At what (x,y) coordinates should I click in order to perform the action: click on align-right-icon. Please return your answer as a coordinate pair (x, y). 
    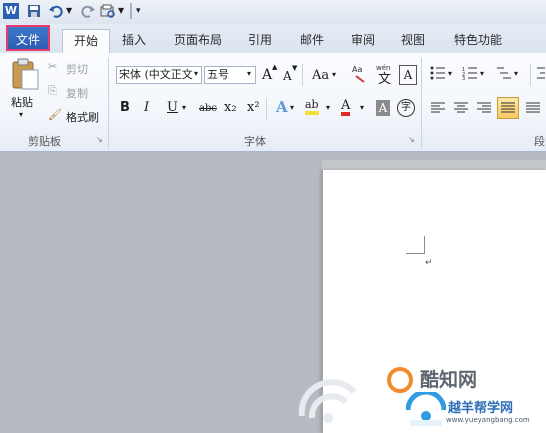
    Looking at the image, I should click on (484, 109).